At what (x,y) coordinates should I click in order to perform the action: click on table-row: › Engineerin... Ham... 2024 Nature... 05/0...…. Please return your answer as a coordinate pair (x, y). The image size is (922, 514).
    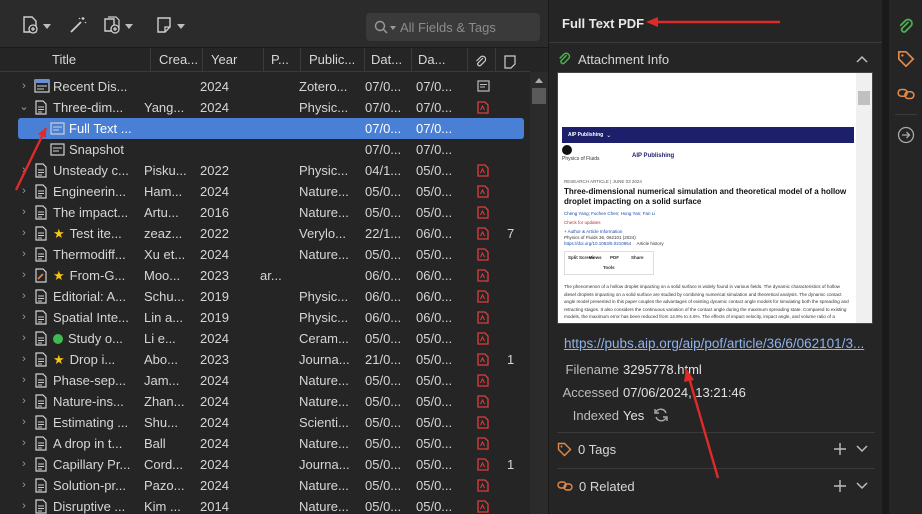
    Looking at the image, I should click on (264, 191).